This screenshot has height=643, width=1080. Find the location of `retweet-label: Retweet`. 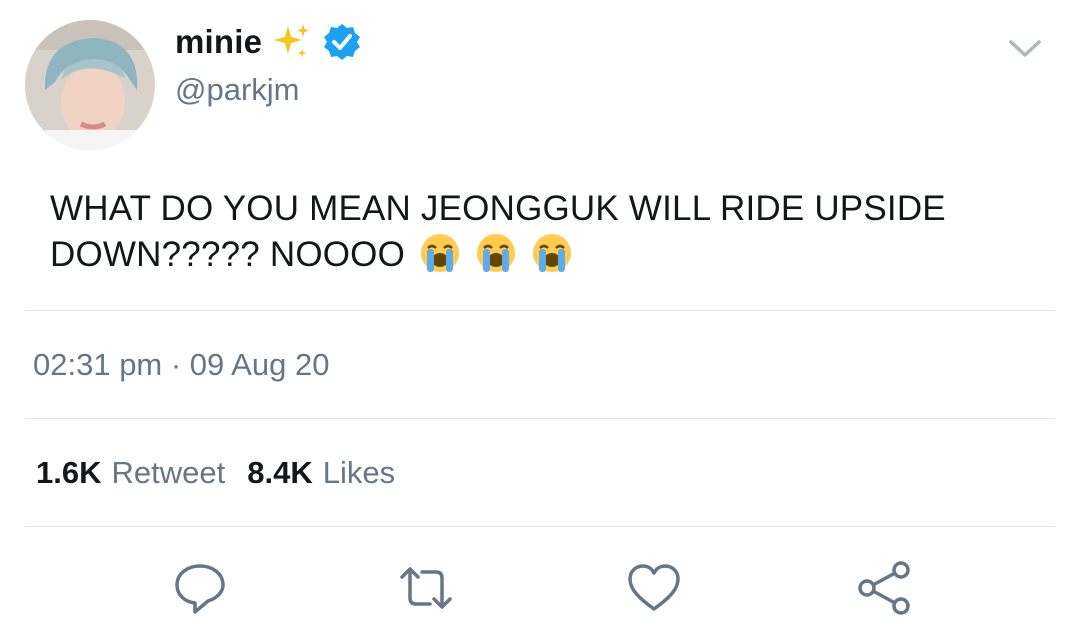

retweet-label: Retweet is located at coordinates (168, 472).